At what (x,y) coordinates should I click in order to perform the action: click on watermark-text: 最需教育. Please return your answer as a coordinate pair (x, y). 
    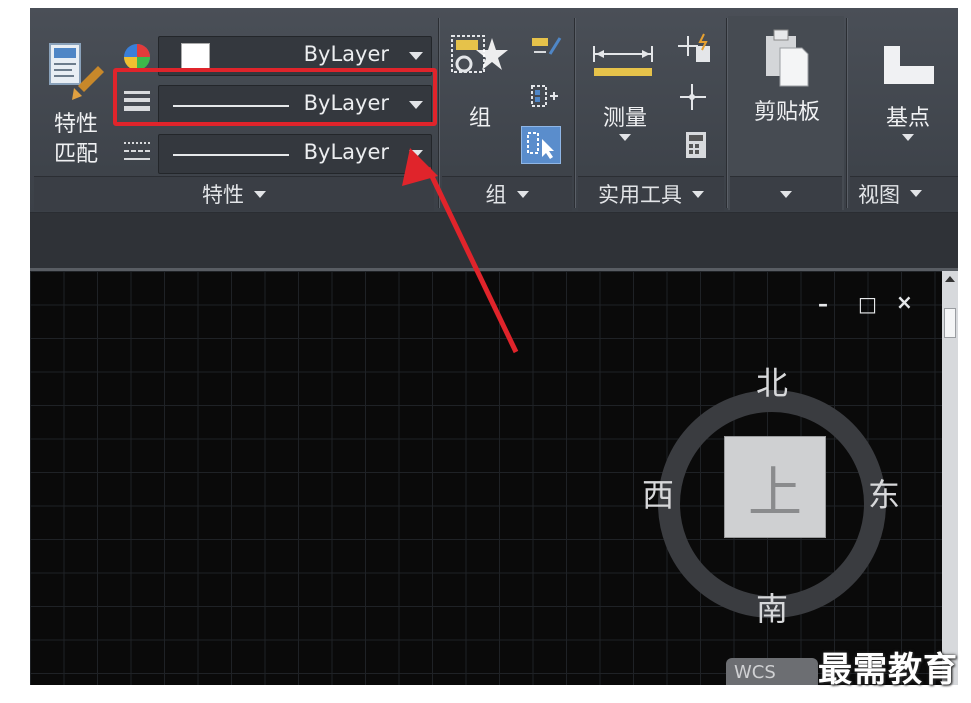
    Looking at the image, I should click on (888, 670).